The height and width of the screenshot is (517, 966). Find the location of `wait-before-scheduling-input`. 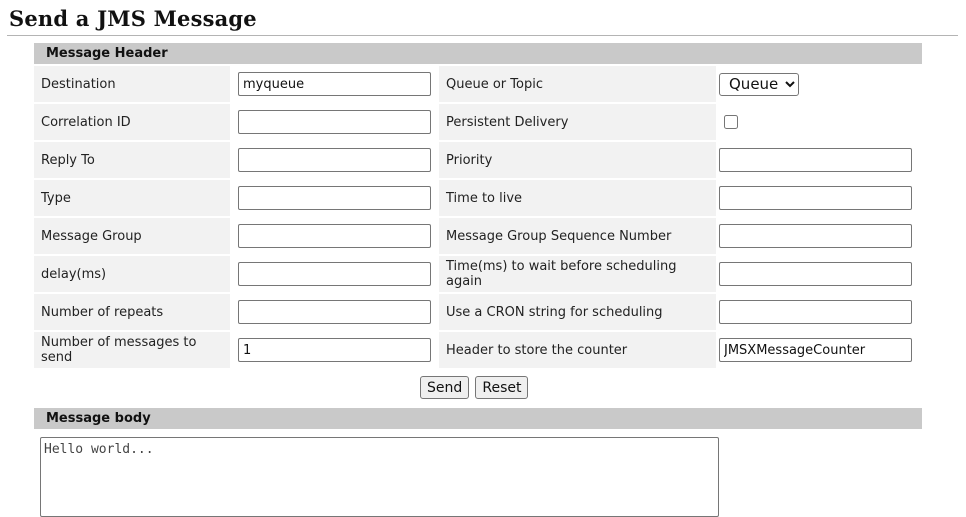

wait-before-scheduling-input is located at coordinates (815, 274).